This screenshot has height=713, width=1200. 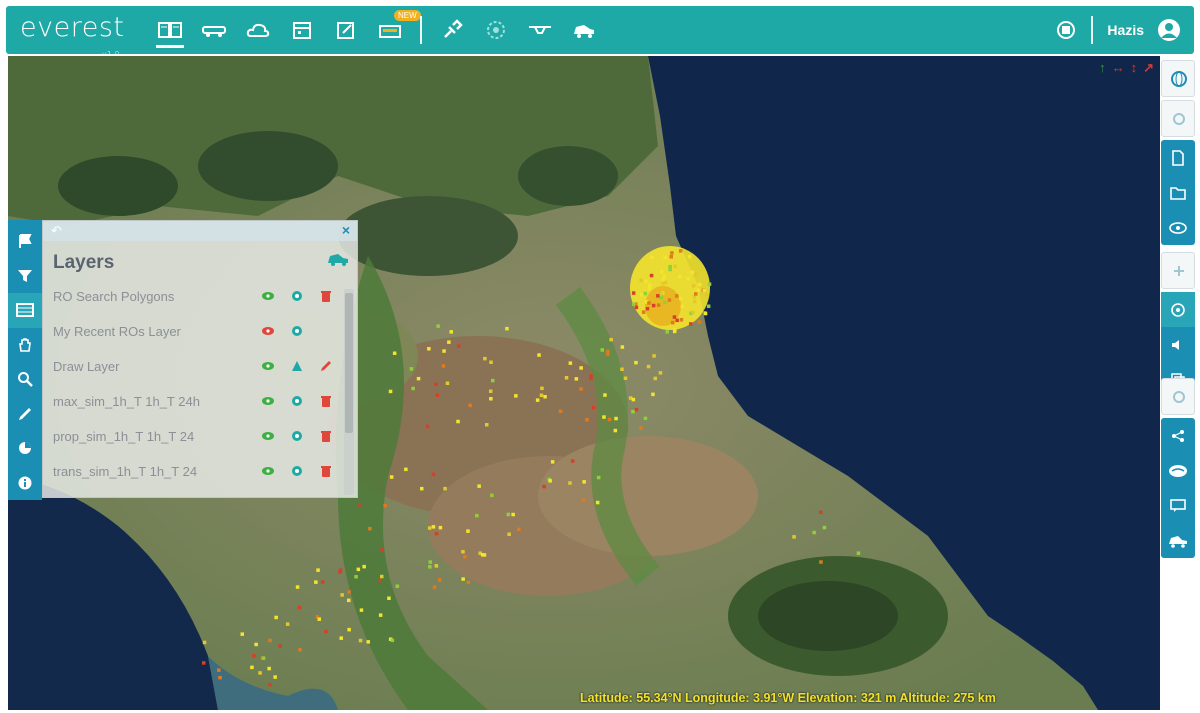 I want to click on flag-button, so click(x=25, y=241).